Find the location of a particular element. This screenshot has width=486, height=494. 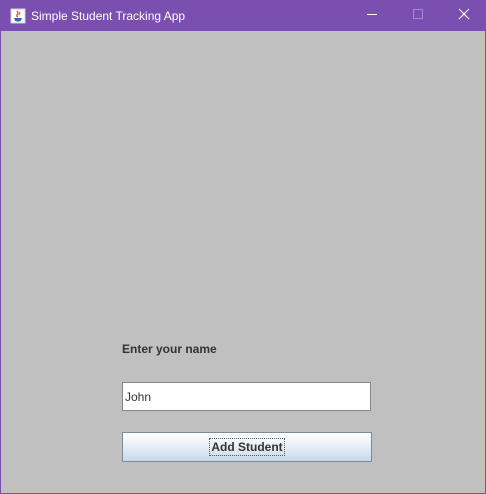

close-icon is located at coordinates (464, 16).